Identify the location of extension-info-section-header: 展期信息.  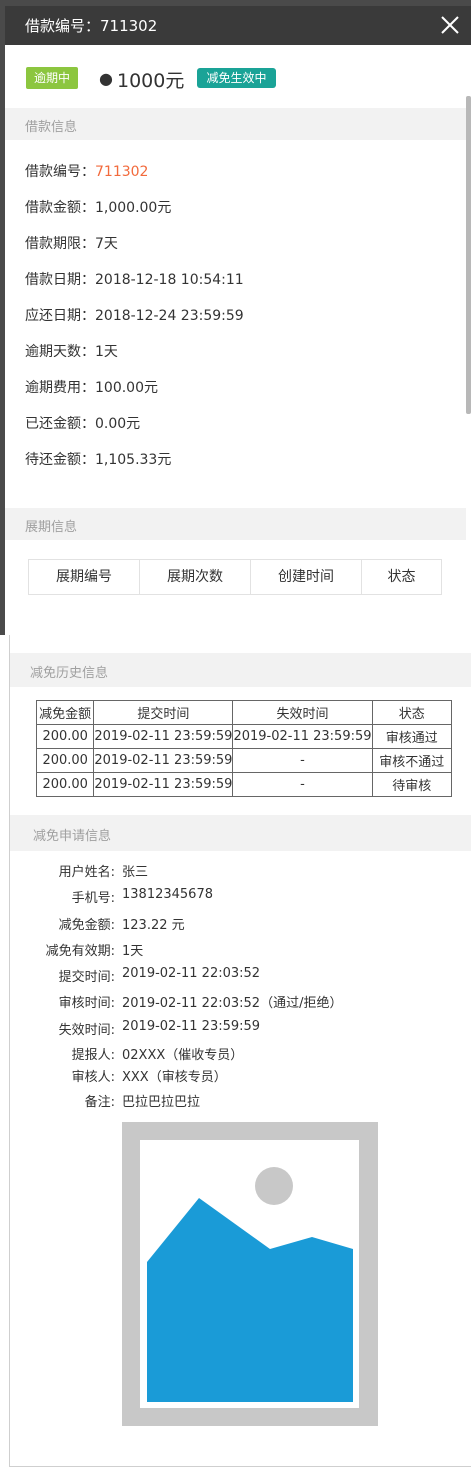
(235, 524).